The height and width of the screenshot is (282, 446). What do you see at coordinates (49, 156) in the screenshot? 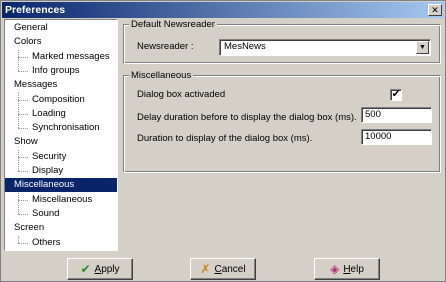
I see `tree-item-label: Security` at bounding box center [49, 156].